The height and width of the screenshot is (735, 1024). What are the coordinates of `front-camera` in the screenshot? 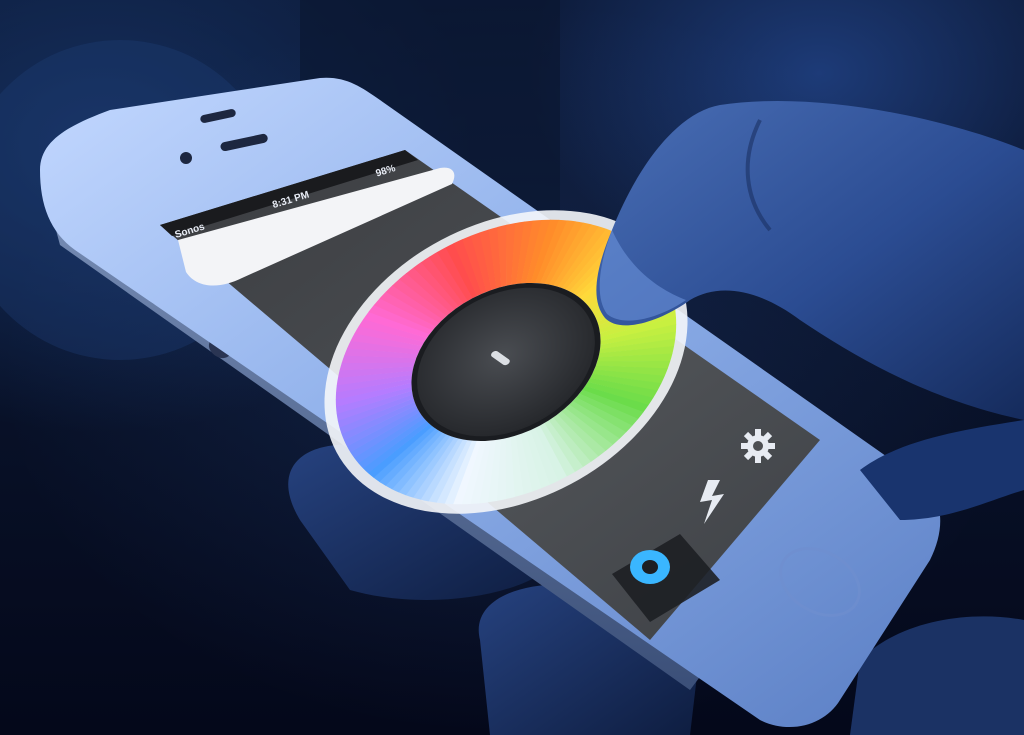 It's located at (186, 158).